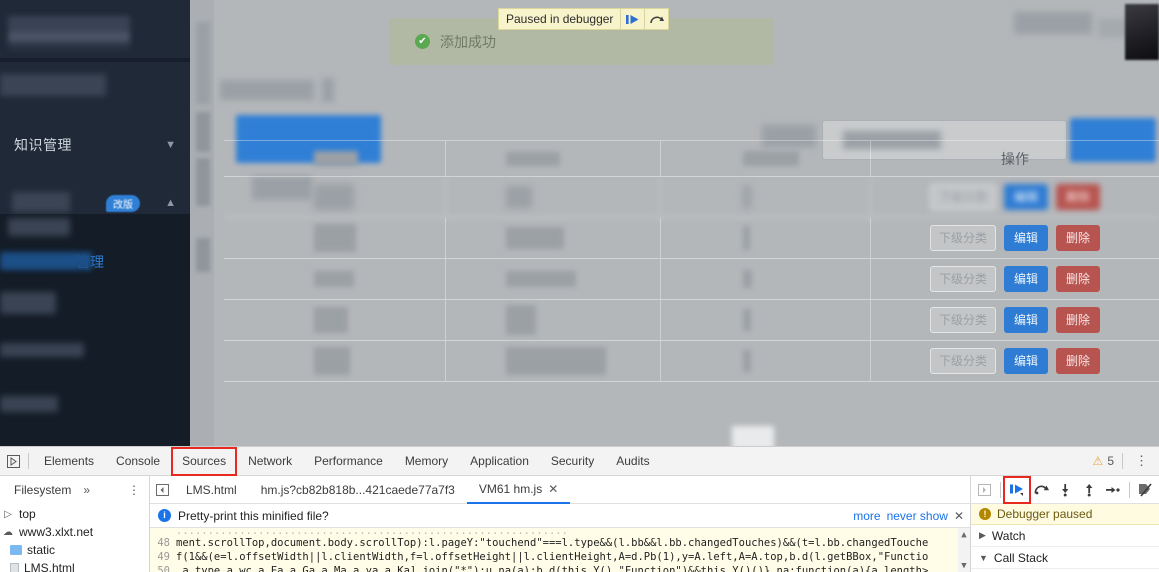  Describe the element at coordinates (984, 490) in the screenshot. I see `show-debugger-sidebar-icon` at that location.